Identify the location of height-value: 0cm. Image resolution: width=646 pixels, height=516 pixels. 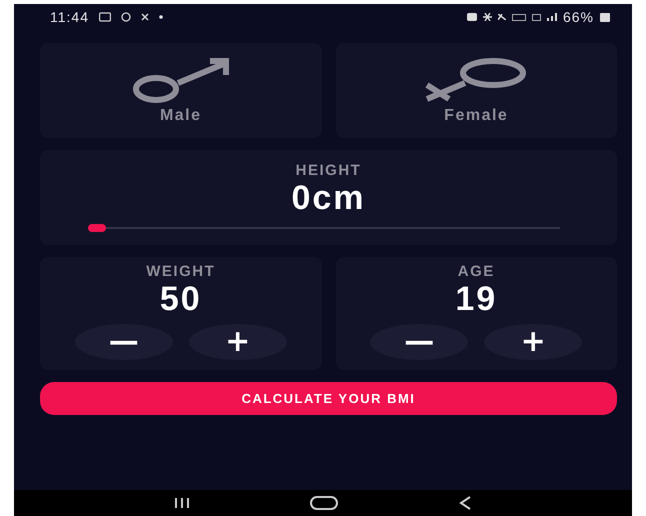
(328, 198).